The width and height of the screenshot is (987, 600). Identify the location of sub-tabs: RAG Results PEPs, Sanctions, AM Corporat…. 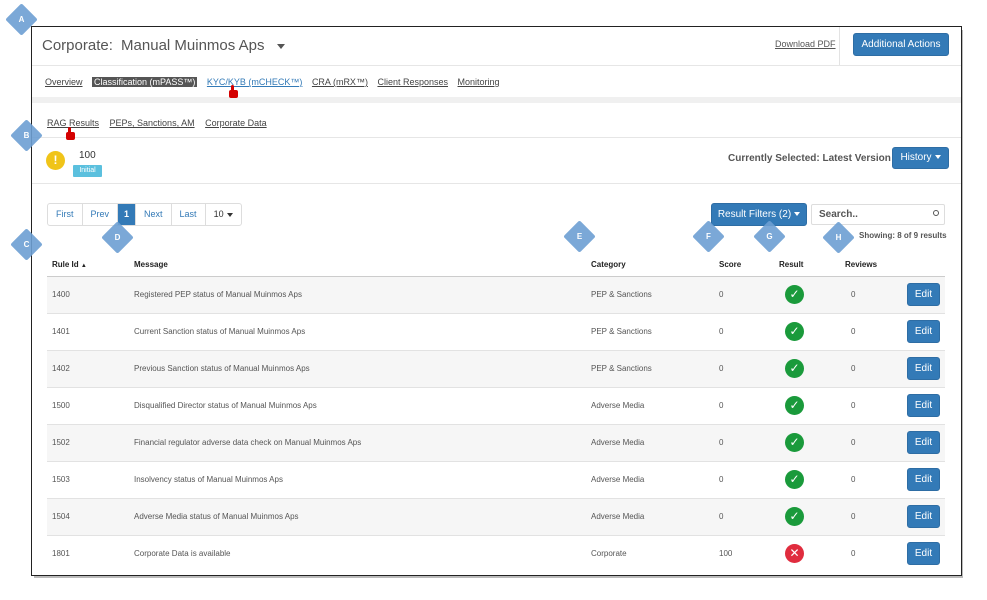
(161, 123).